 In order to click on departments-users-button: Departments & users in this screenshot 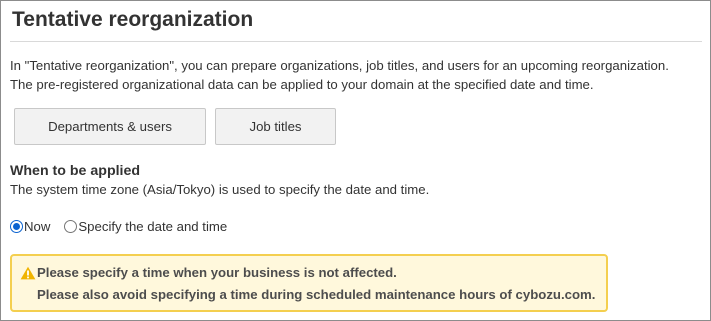, I will do `click(110, 126)`.